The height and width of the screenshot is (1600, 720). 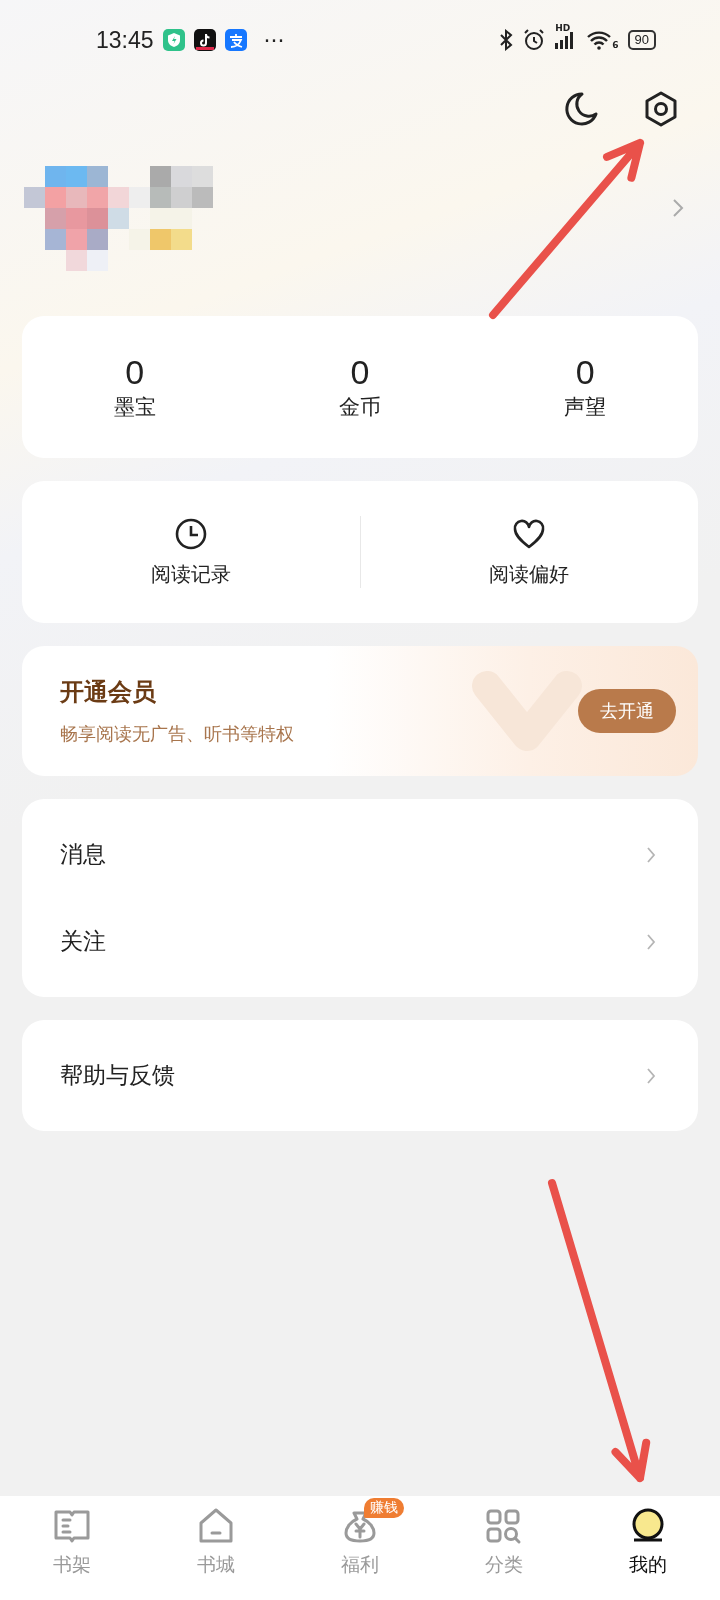 I want to click on moon-icon, so click(x=581, y=109).